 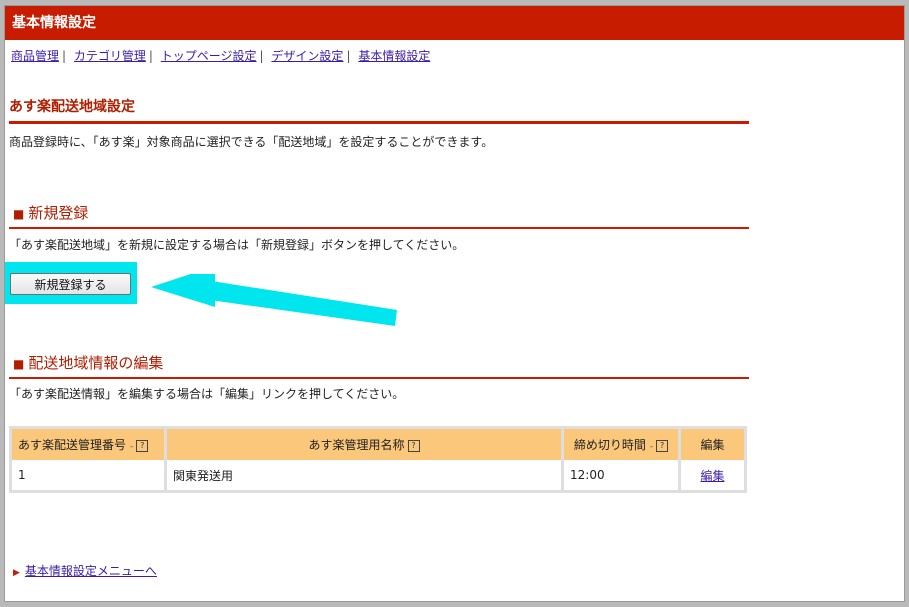 What do you see at coordinates (379, 110) in the screenshot?
I see `page-heading: あす楽配送地域設定` at bounding box center [379, 110].